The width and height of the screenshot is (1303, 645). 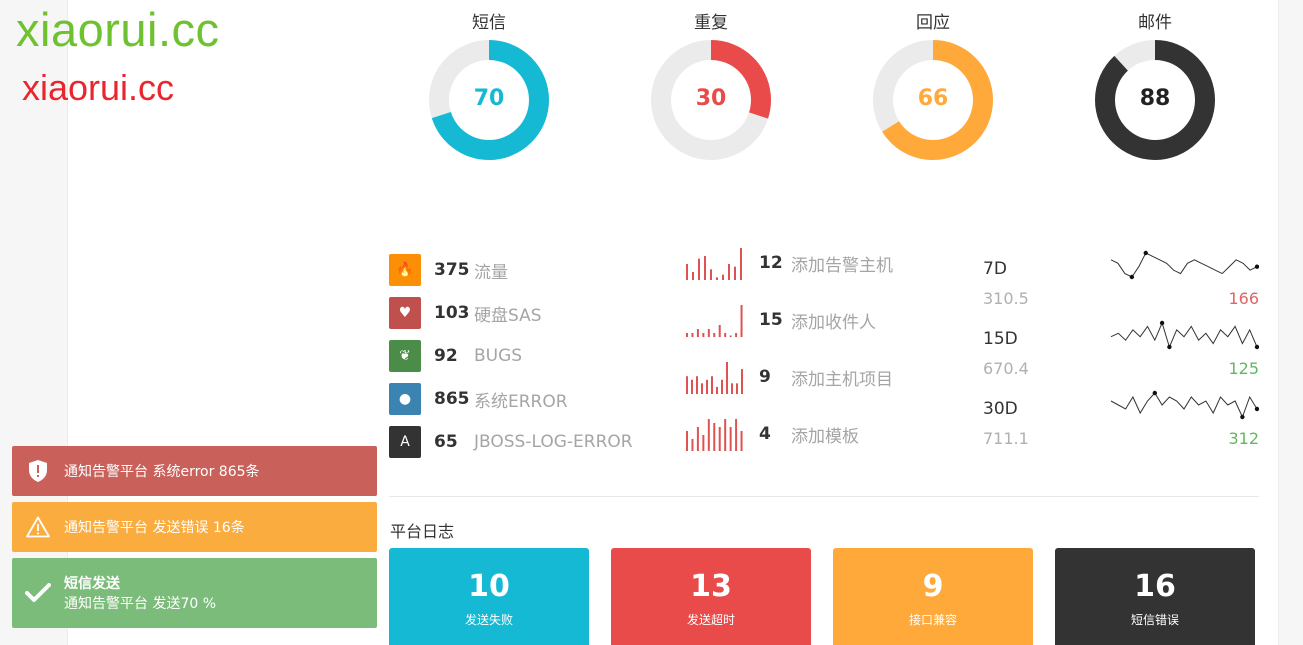 I want to click on tile-value: 13, so click(x=711, y=586).